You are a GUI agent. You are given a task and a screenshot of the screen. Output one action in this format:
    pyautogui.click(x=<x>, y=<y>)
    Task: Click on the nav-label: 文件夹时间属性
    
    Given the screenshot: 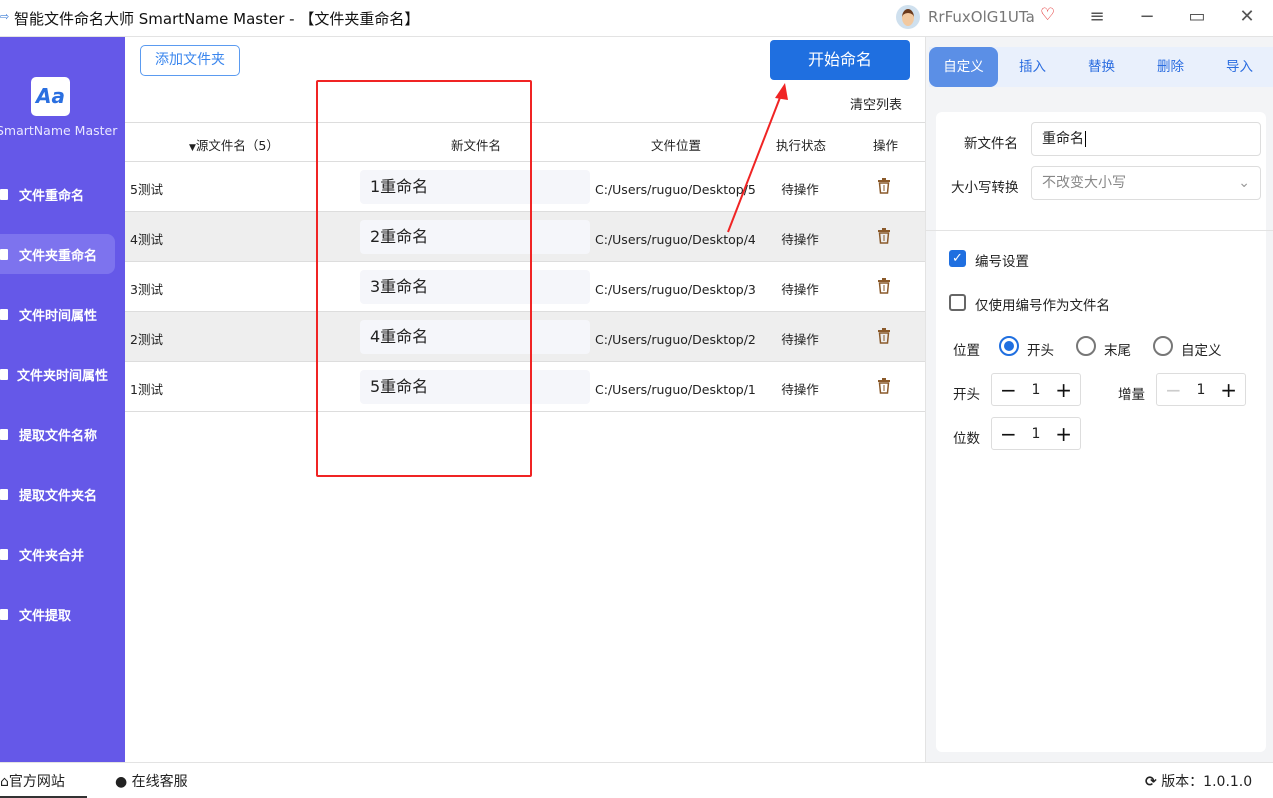 What is the action you would take?
    pyautogui.click(x=63, y=376)
    